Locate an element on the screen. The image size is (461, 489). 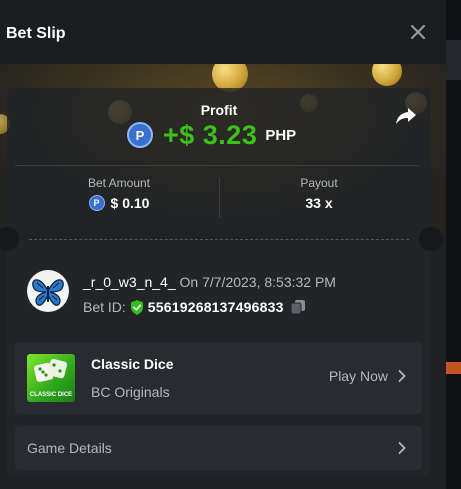
modal-title: Bet Slip is located at coordinates (36, 33).